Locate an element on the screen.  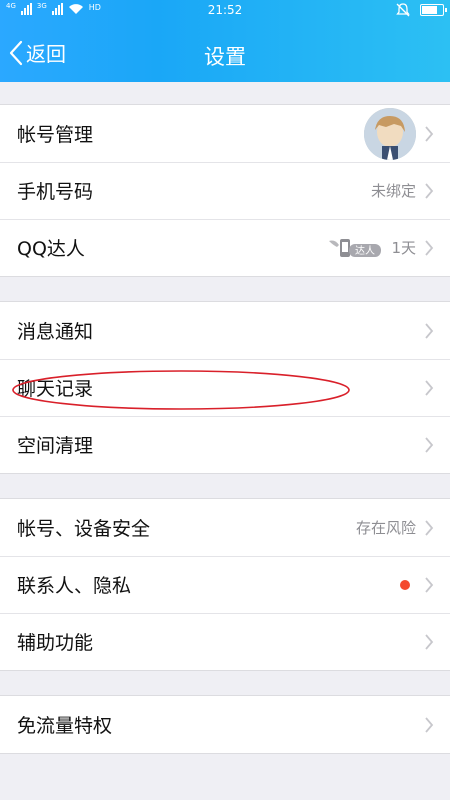
item-right: 存在风险 is located at coordinates (395, 527).